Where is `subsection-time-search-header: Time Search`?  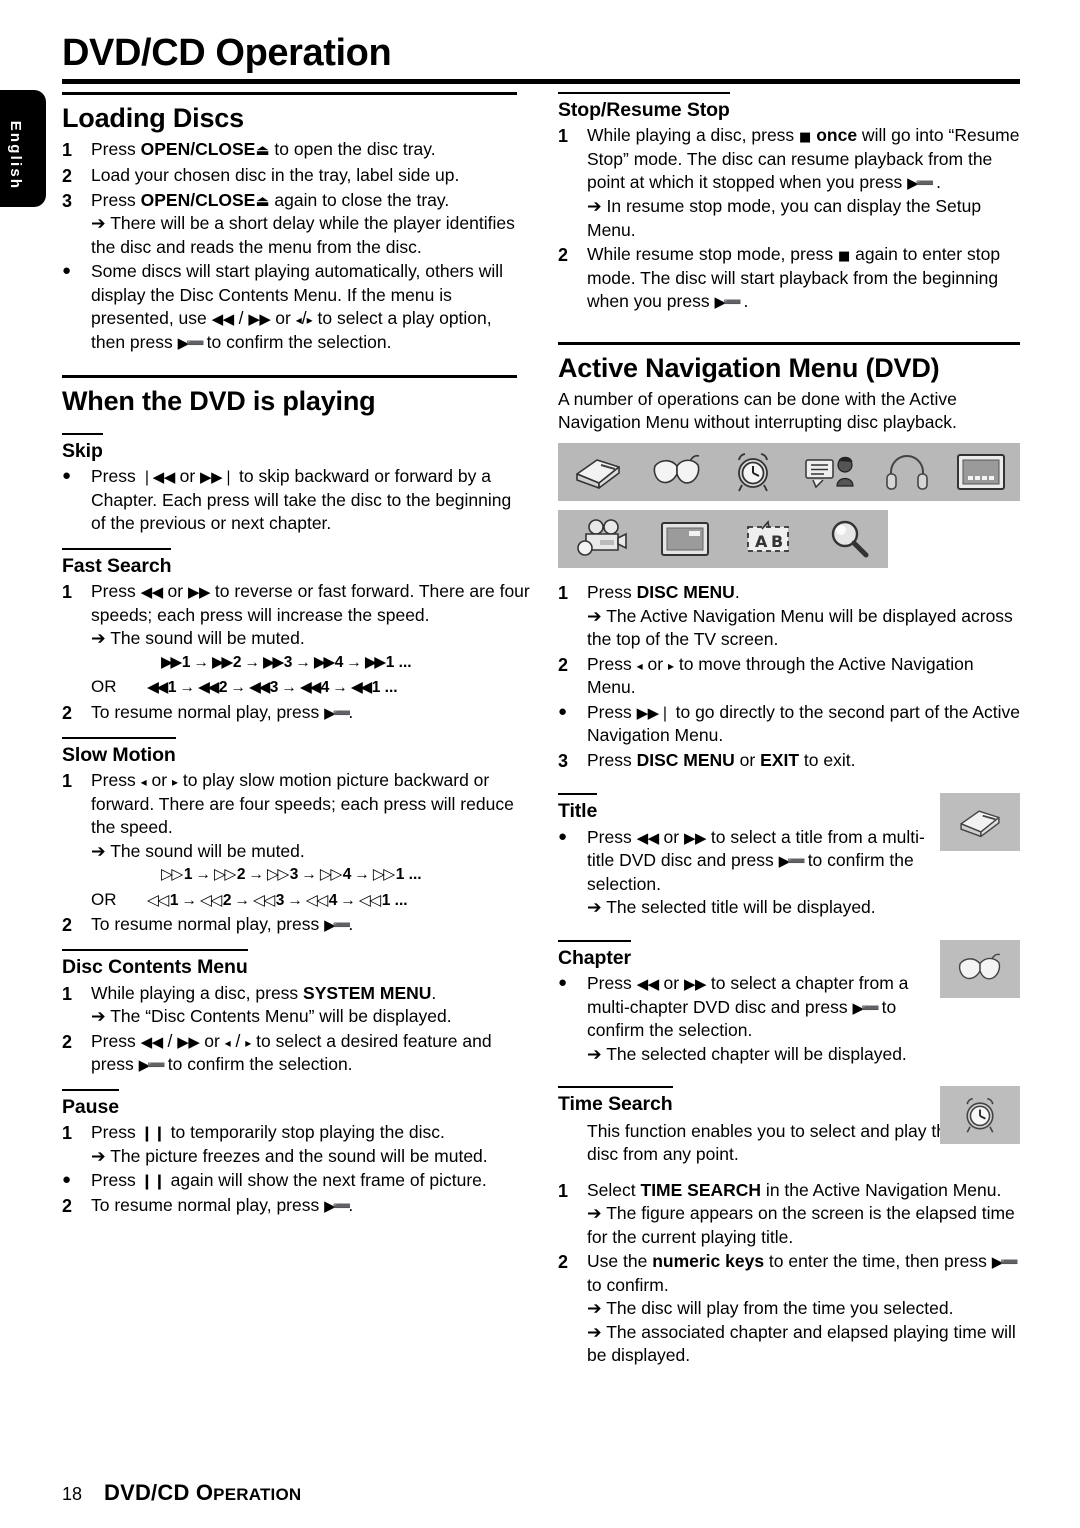 subsection-time-search-header: Time Search is located at coordinates (615, 1101).